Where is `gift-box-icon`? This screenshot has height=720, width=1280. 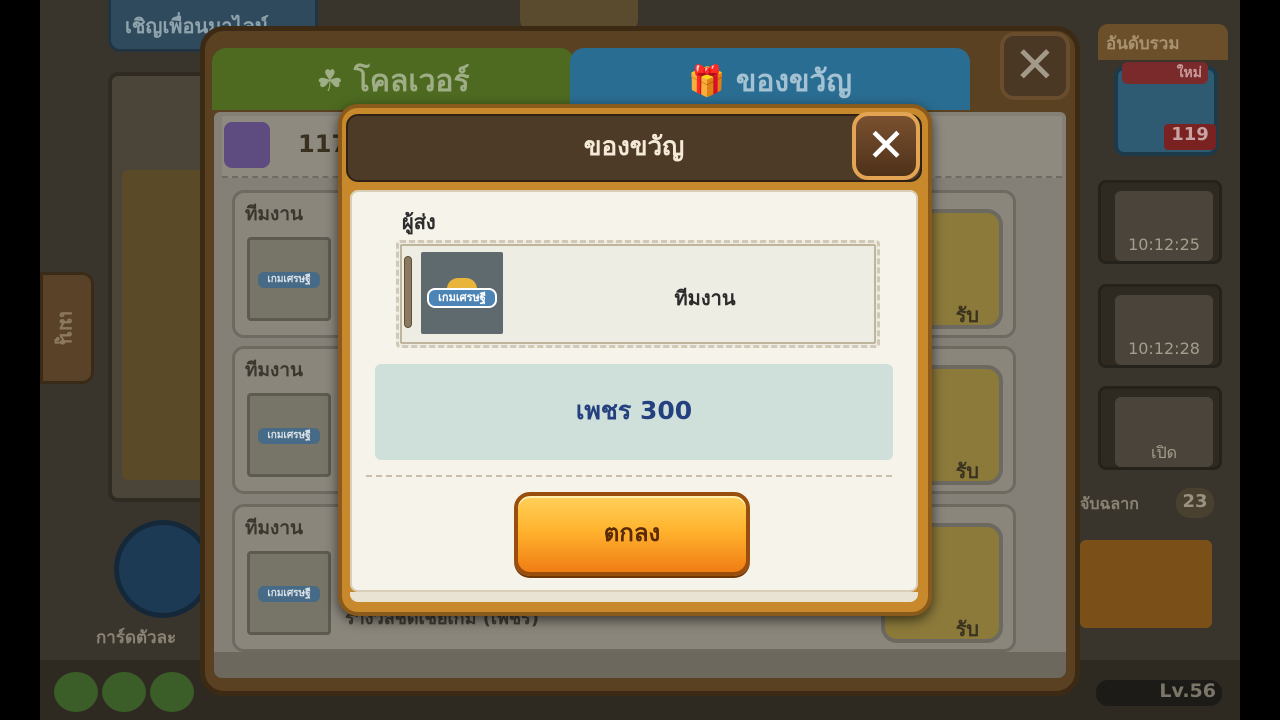
gift-box-icon is located at coordinates (247, 145).